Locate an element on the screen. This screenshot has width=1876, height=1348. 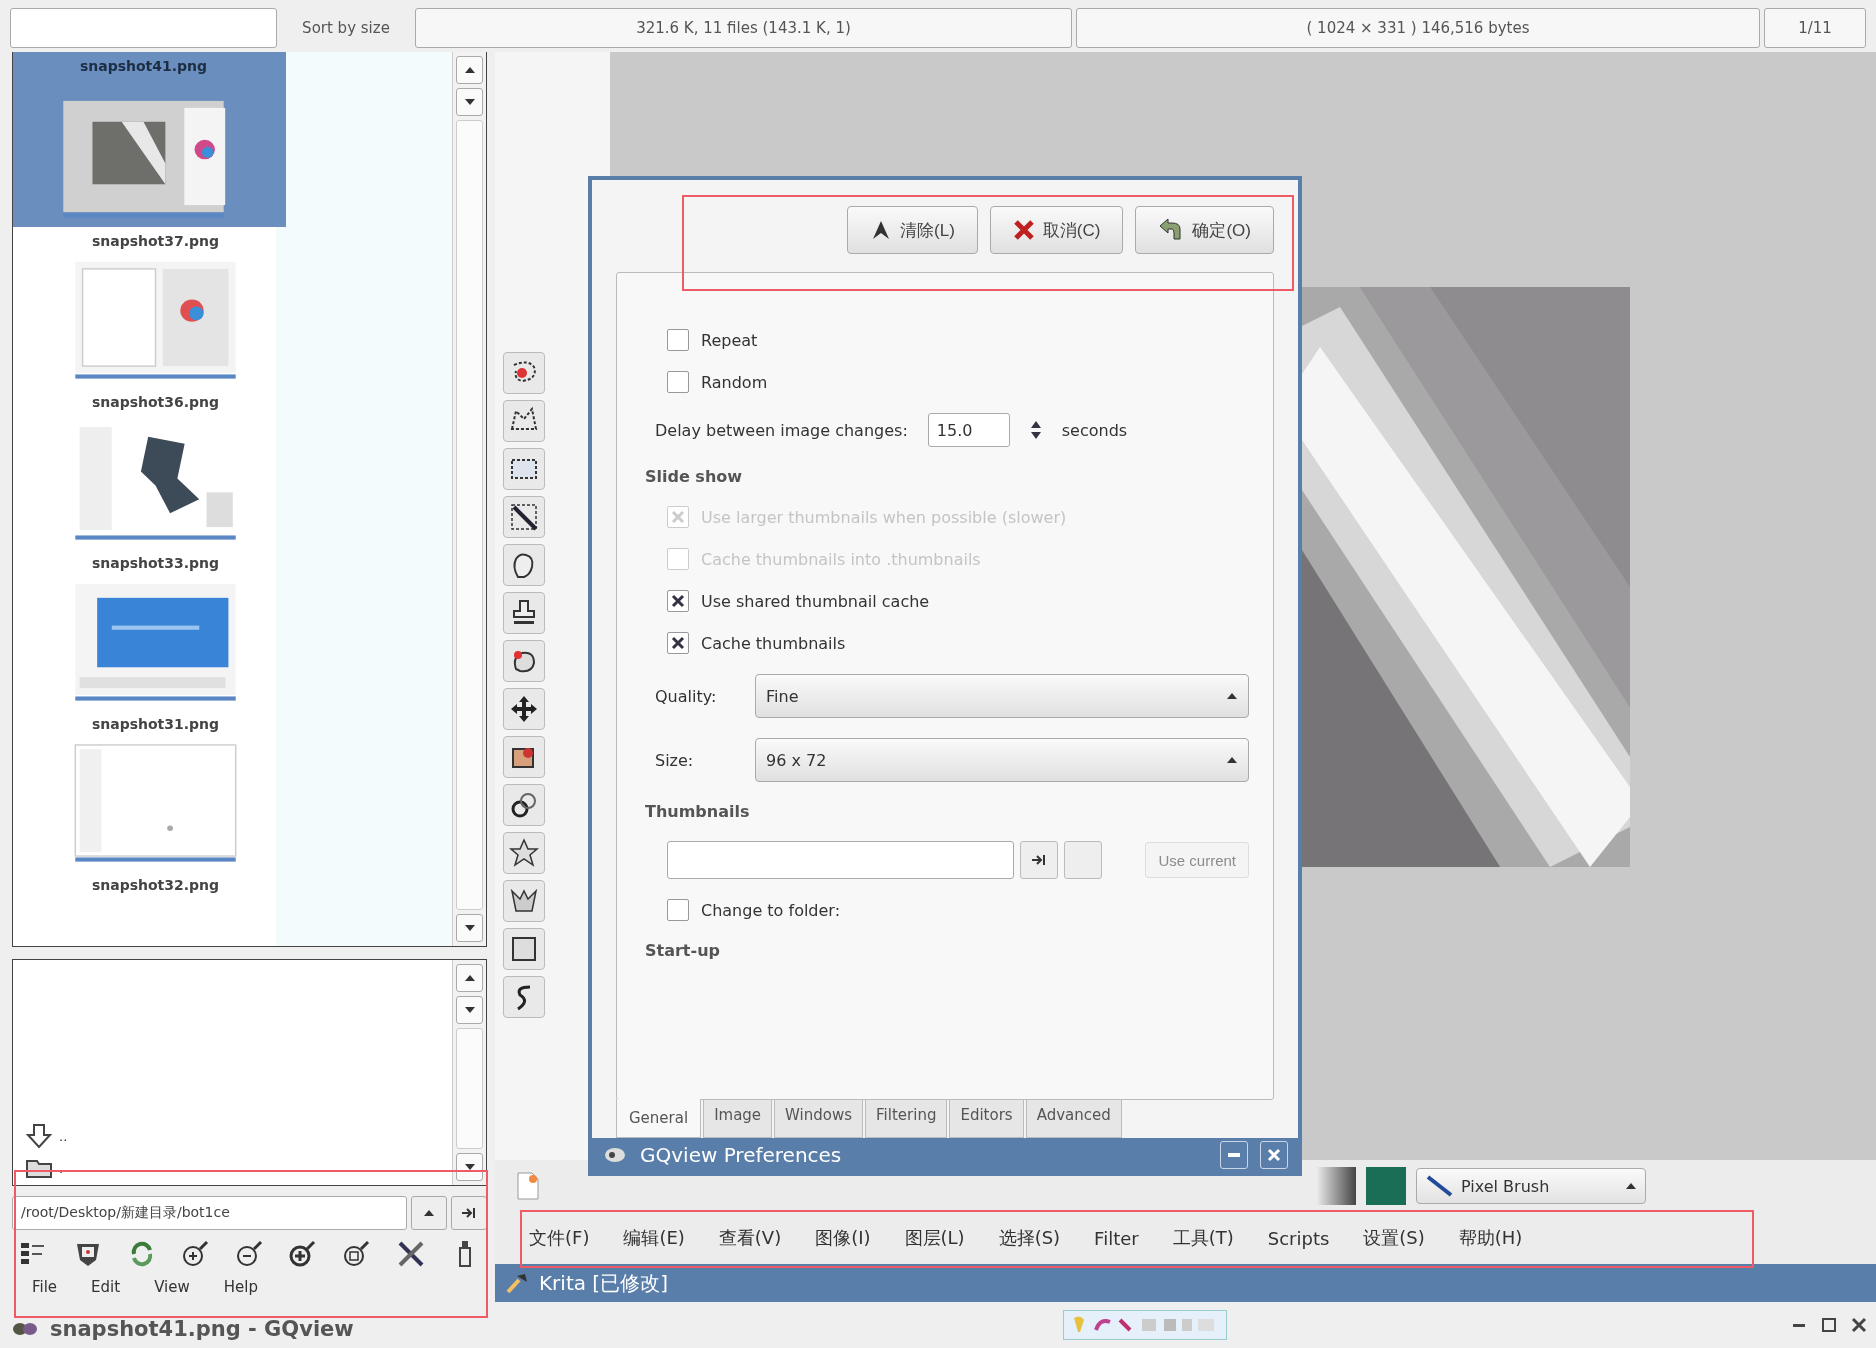
folder-field is located at coordinates (840, 860).